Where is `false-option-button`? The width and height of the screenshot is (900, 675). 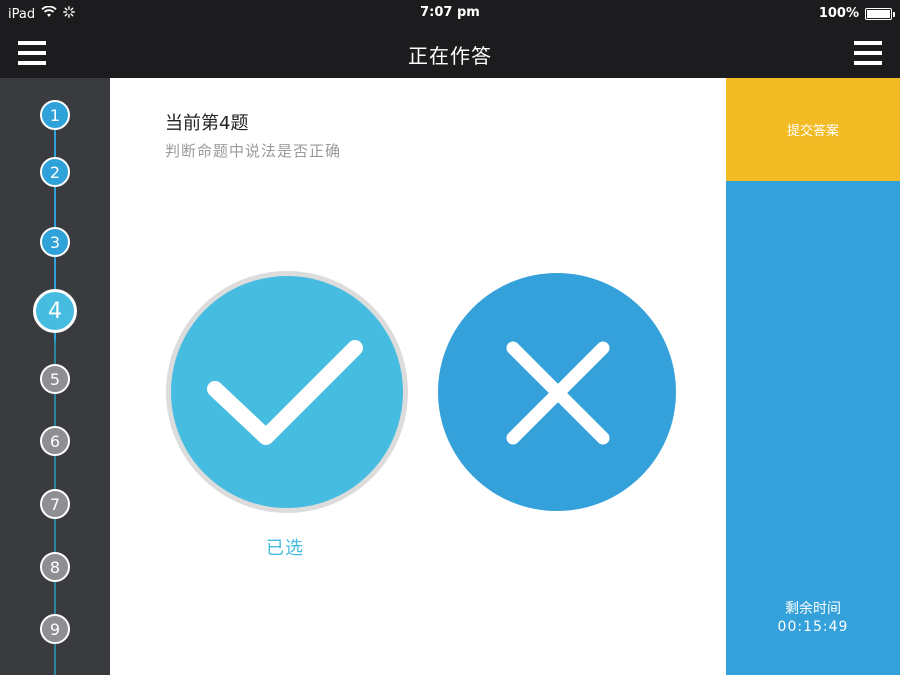 false-option-button is located at coordinates (557, 392).